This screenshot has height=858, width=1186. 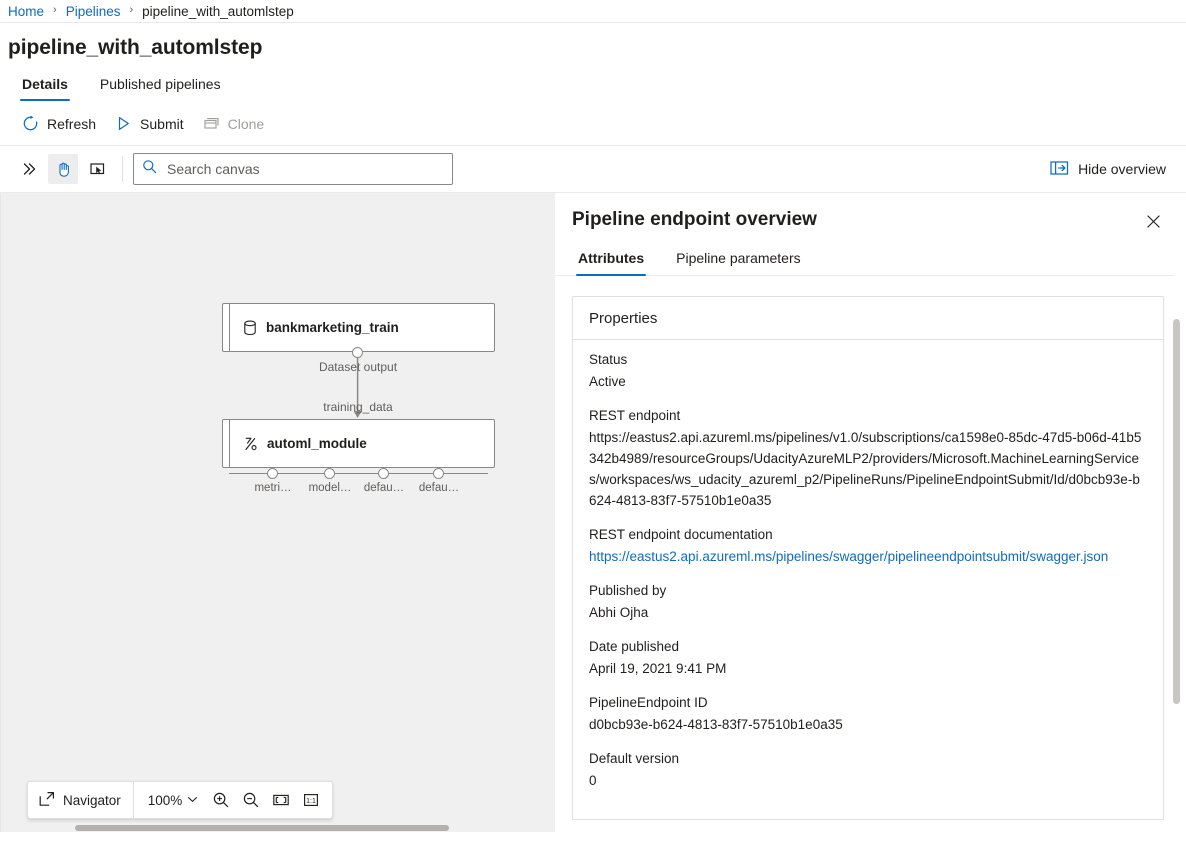 I want to click on page-title: pipeline_with_automlstep, so click(x=135, y=47).